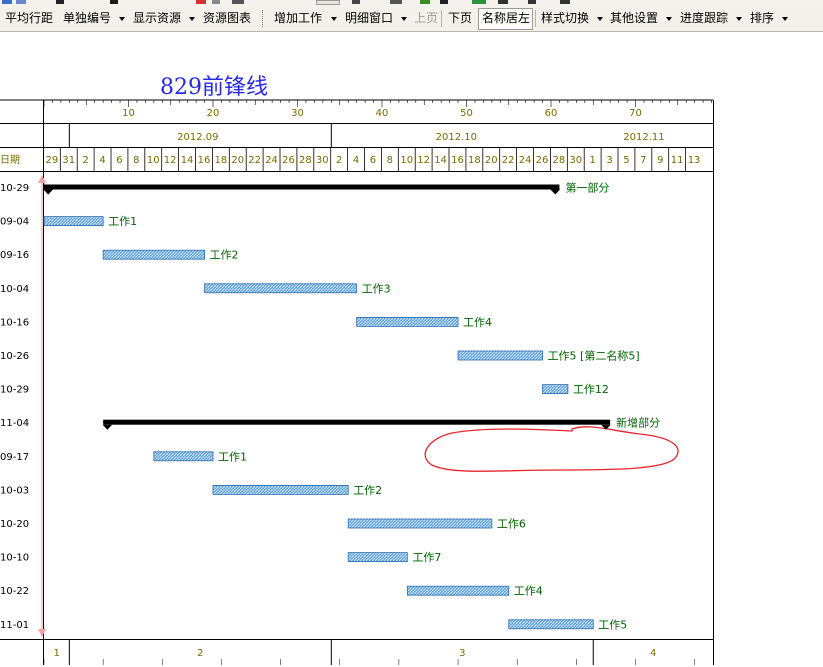 This screenshot has height=667, width=823. Describe the element at coordinates (511, 524) in the screenshot. I see `task-label: 工作6` at that location.